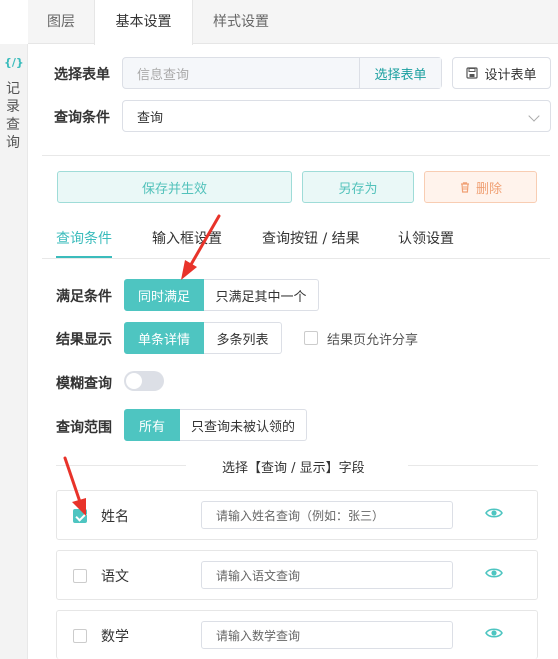  Describe the element at coordinates (115, 577) in the screenshot. I see `field-chinese-label: 语文` at that location.